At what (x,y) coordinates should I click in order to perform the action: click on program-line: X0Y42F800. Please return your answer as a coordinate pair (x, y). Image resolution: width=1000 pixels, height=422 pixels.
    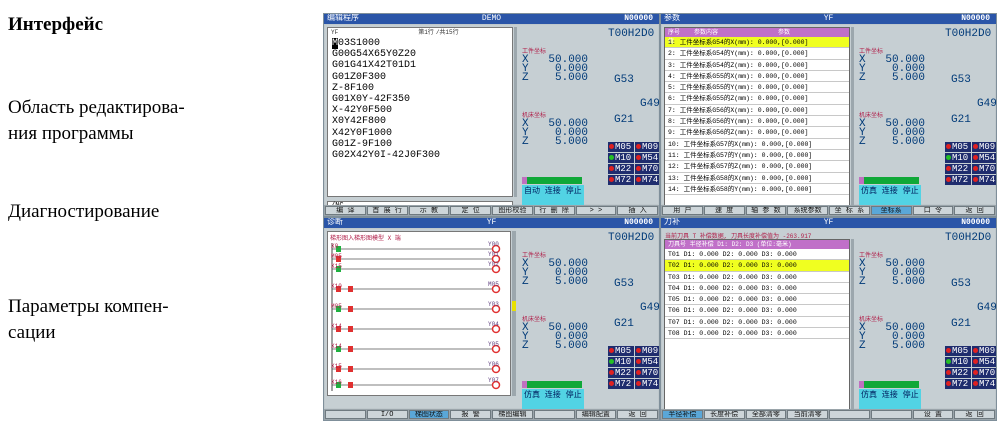
    Looking at the image, I should click on (420, 121).